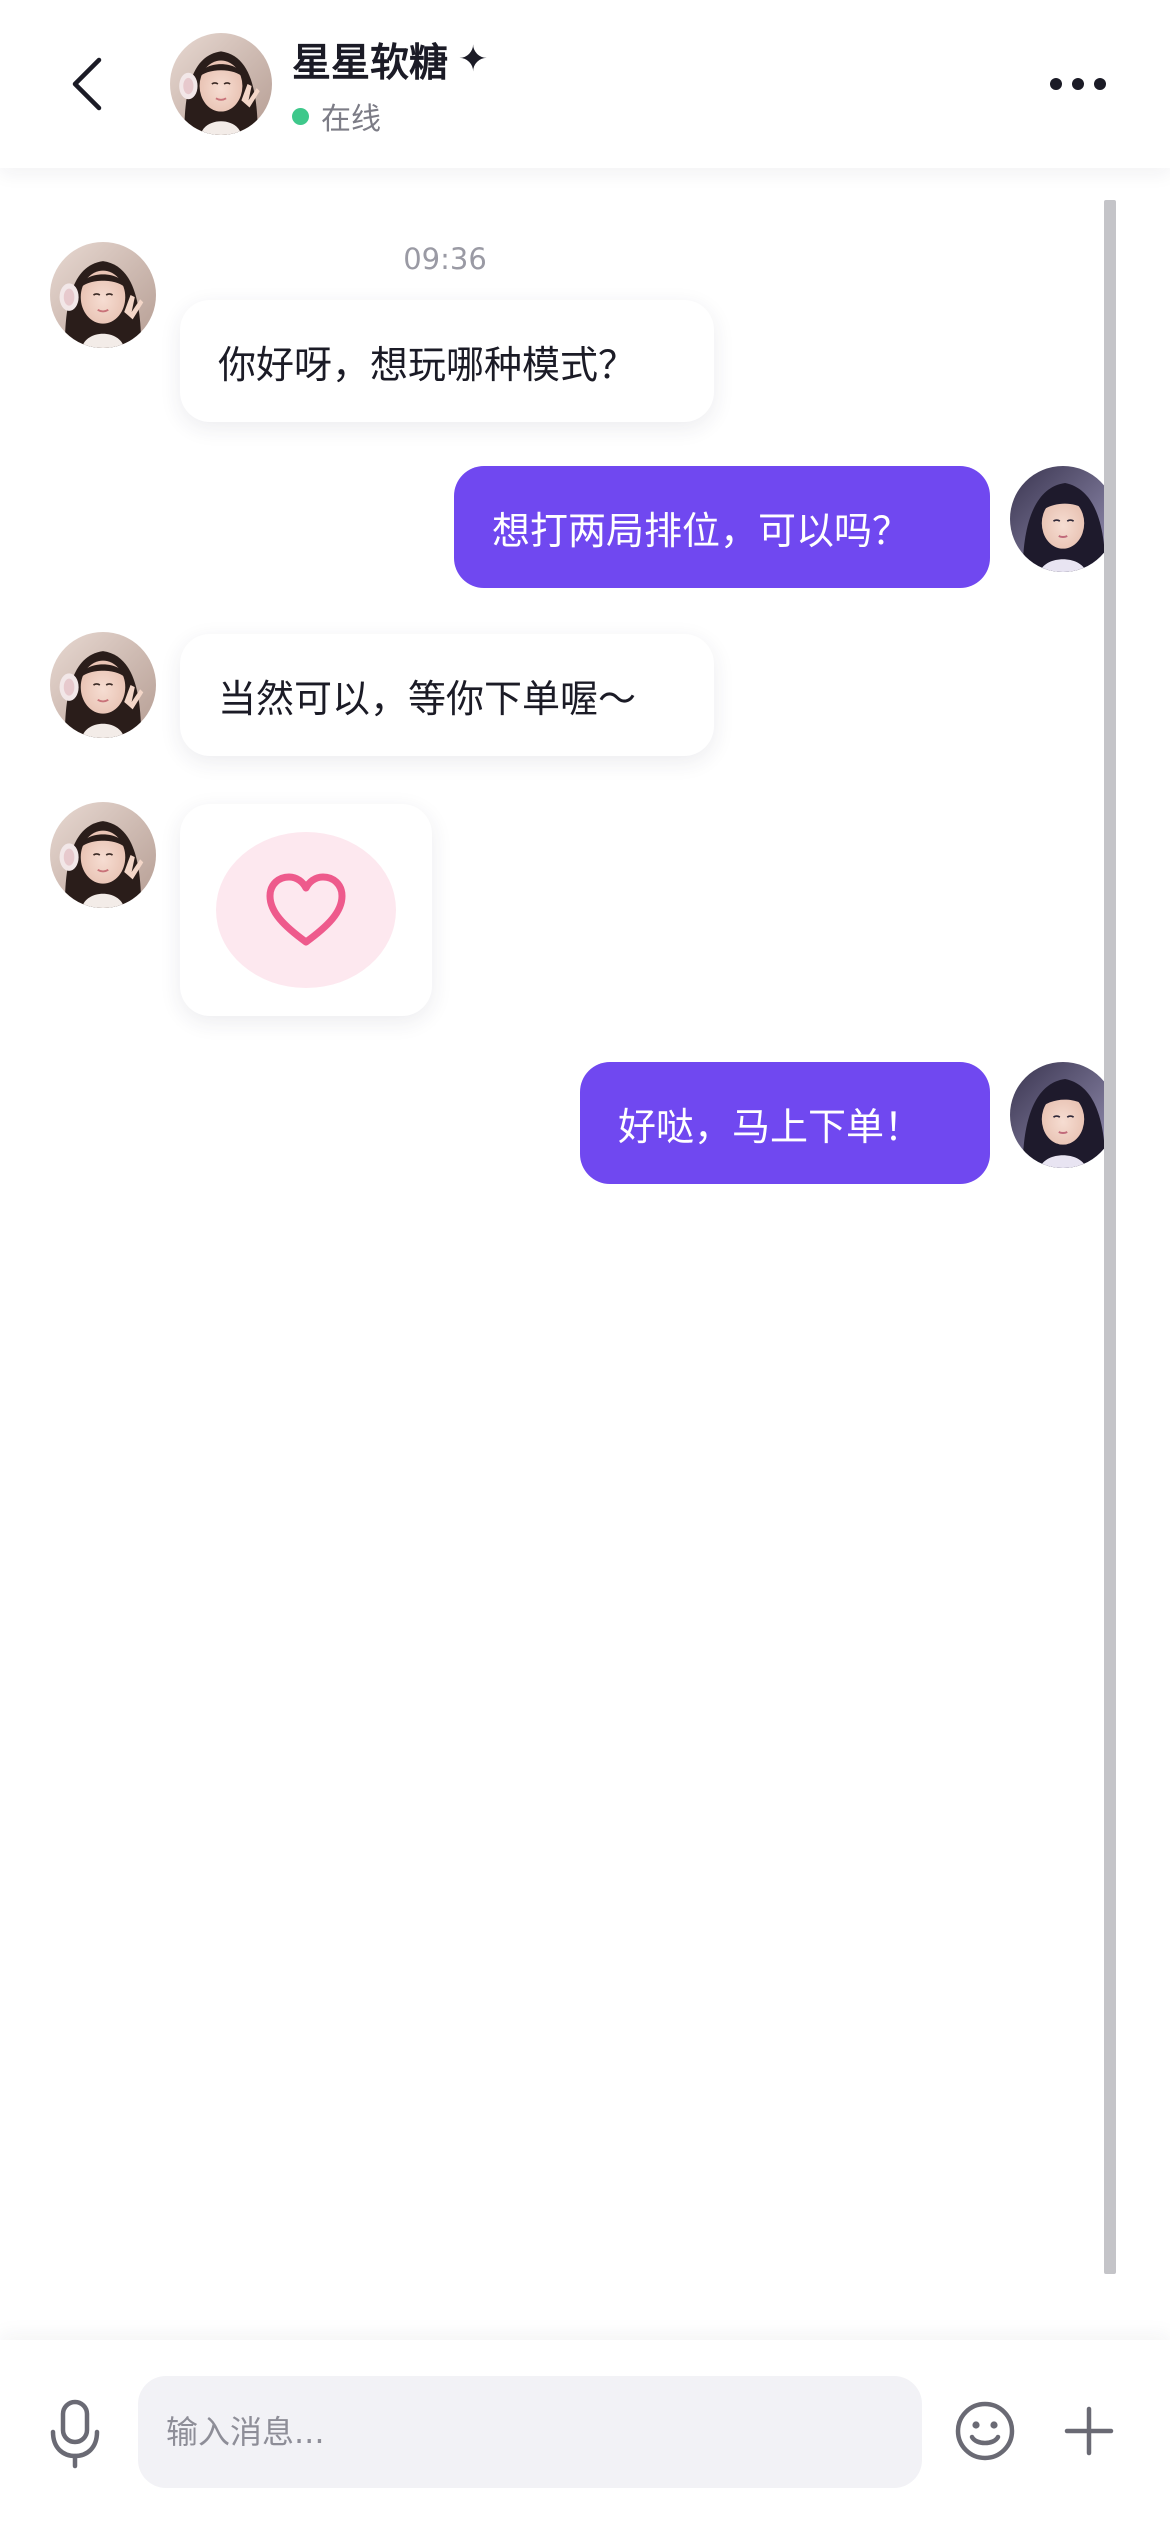 The image size is (1170, 2532). I want to click on more-actions-button, so click(1089, 2431).